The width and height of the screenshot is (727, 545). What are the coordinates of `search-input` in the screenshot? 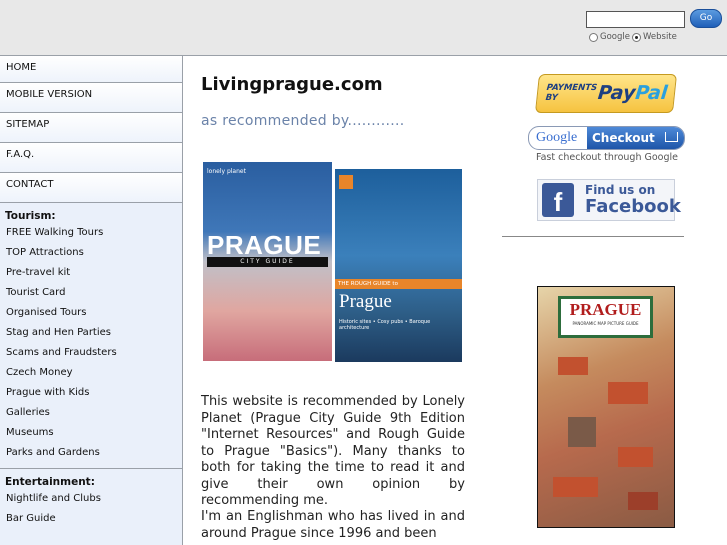 It's located at (635, 19).